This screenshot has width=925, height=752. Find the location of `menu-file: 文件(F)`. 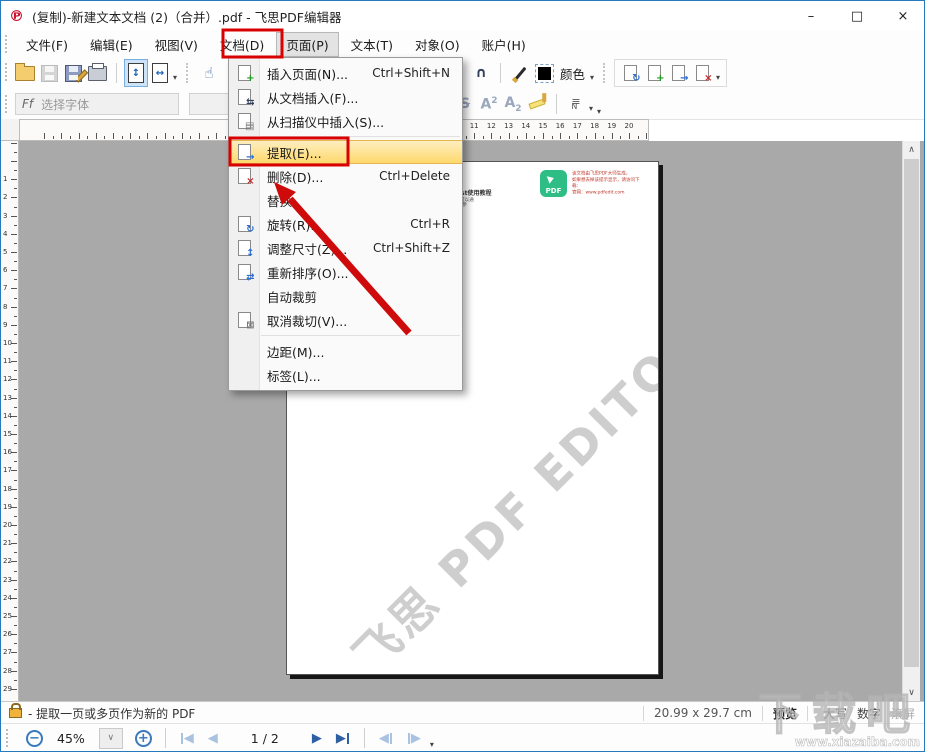

menu-file: 文件(F) is located at coordinates (47, 44).